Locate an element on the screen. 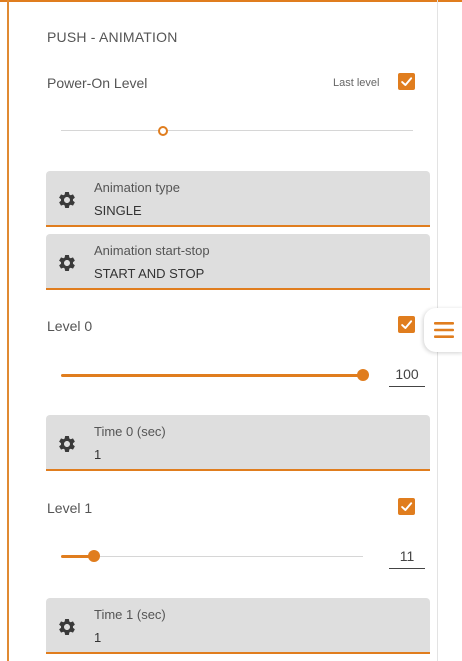  animation-start-stop-value: START AND STOP is located at coordinates (149, 273).